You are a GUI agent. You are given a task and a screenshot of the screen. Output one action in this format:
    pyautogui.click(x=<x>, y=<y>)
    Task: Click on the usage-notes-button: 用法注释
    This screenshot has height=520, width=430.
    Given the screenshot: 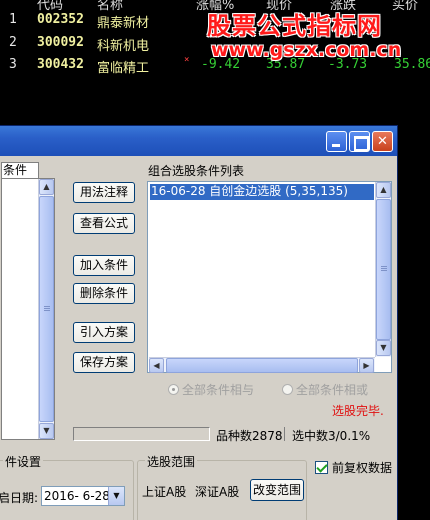 What is the action you would take?
    pyautogui.click(x=104, y=192)
    